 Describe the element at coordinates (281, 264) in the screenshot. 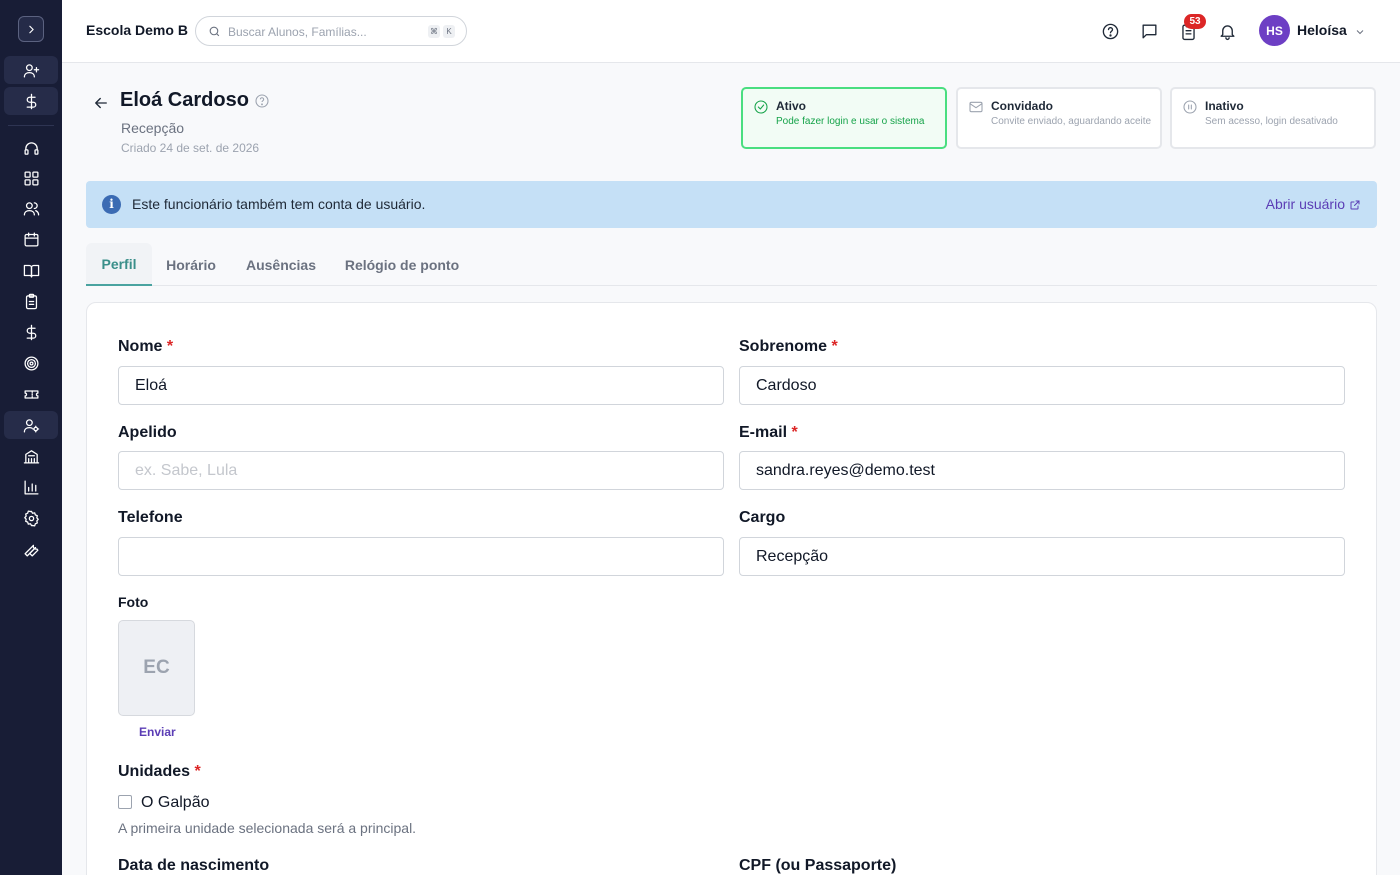

I see `tab-absences: Ausências` at that location.